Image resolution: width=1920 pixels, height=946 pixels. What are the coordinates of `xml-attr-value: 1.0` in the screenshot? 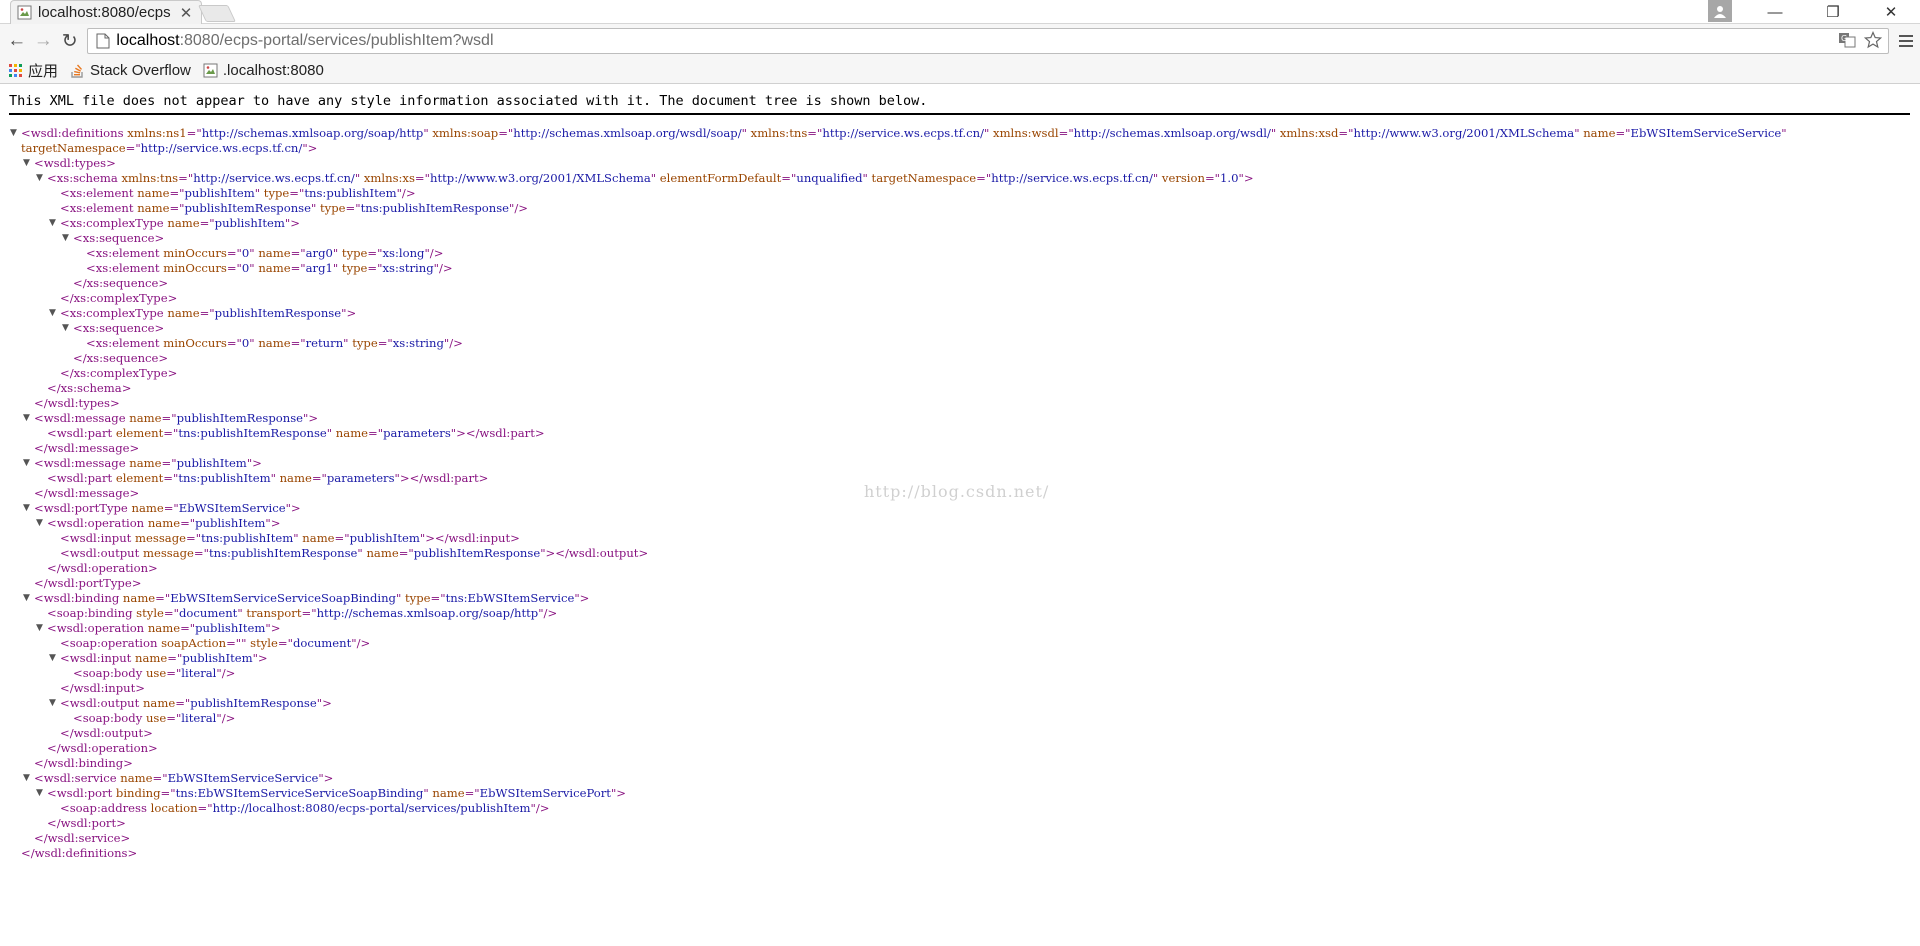 It's located at (1229, 178).